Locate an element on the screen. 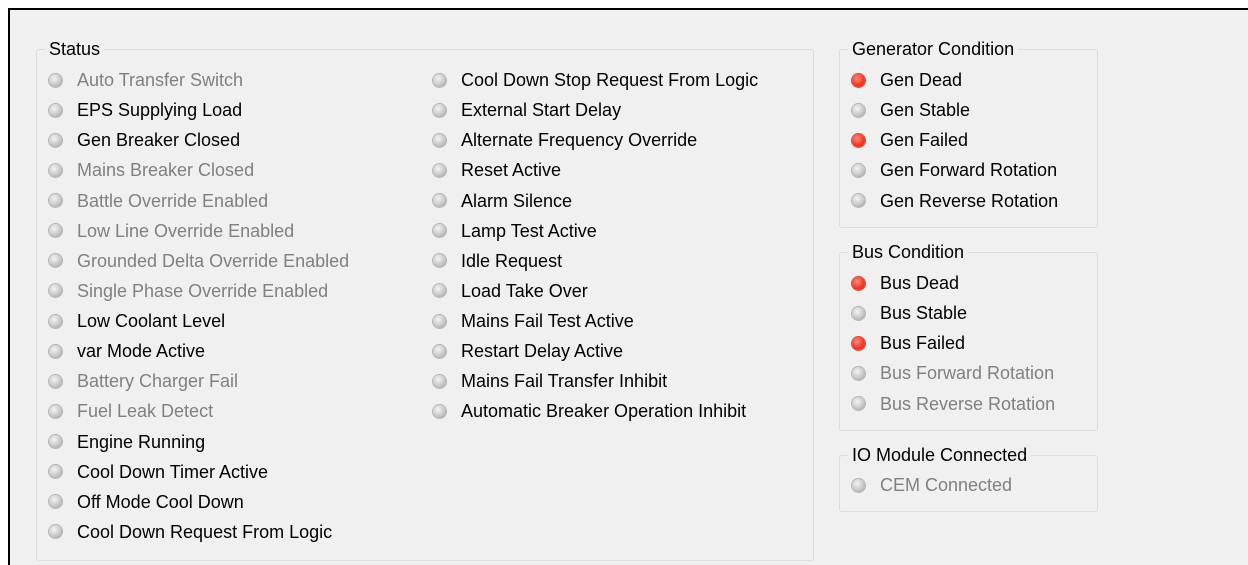 The width and height of the screenshot is (1248, 565). indicator-mains-fail-test-active: Mains Fail Test Active is located at coordinates (533, 321).